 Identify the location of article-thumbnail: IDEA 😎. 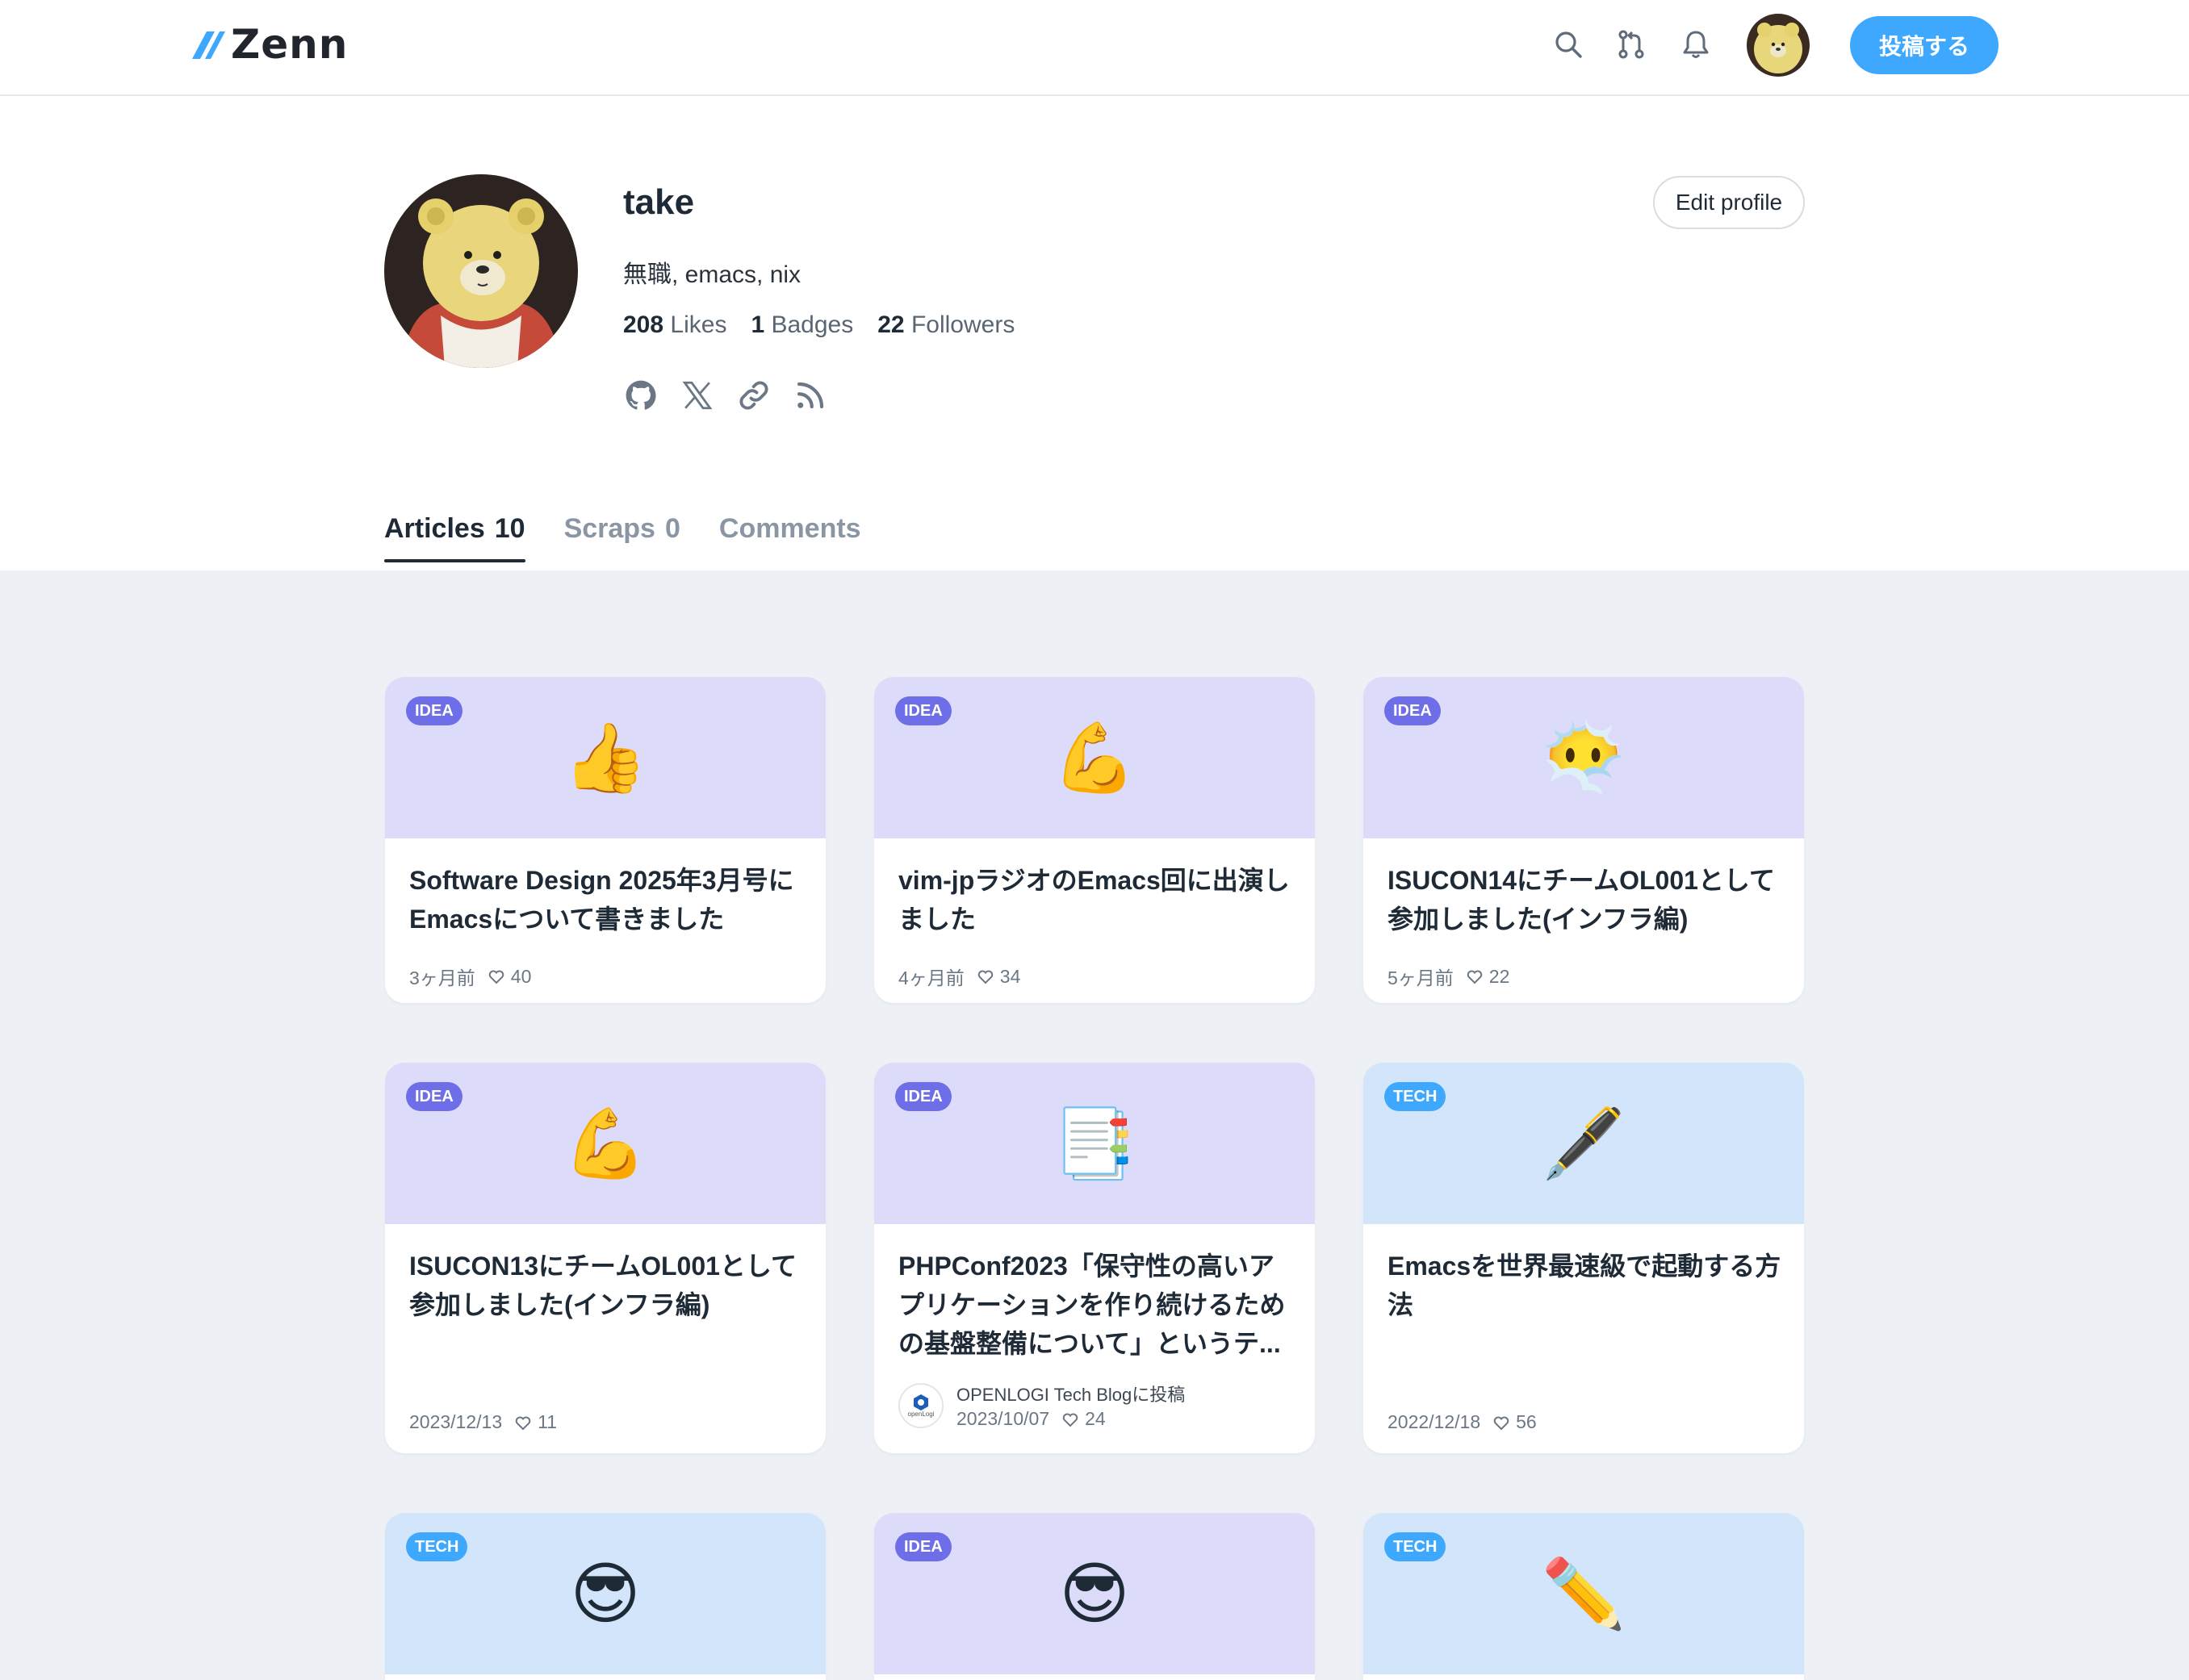
(1094, 1594).